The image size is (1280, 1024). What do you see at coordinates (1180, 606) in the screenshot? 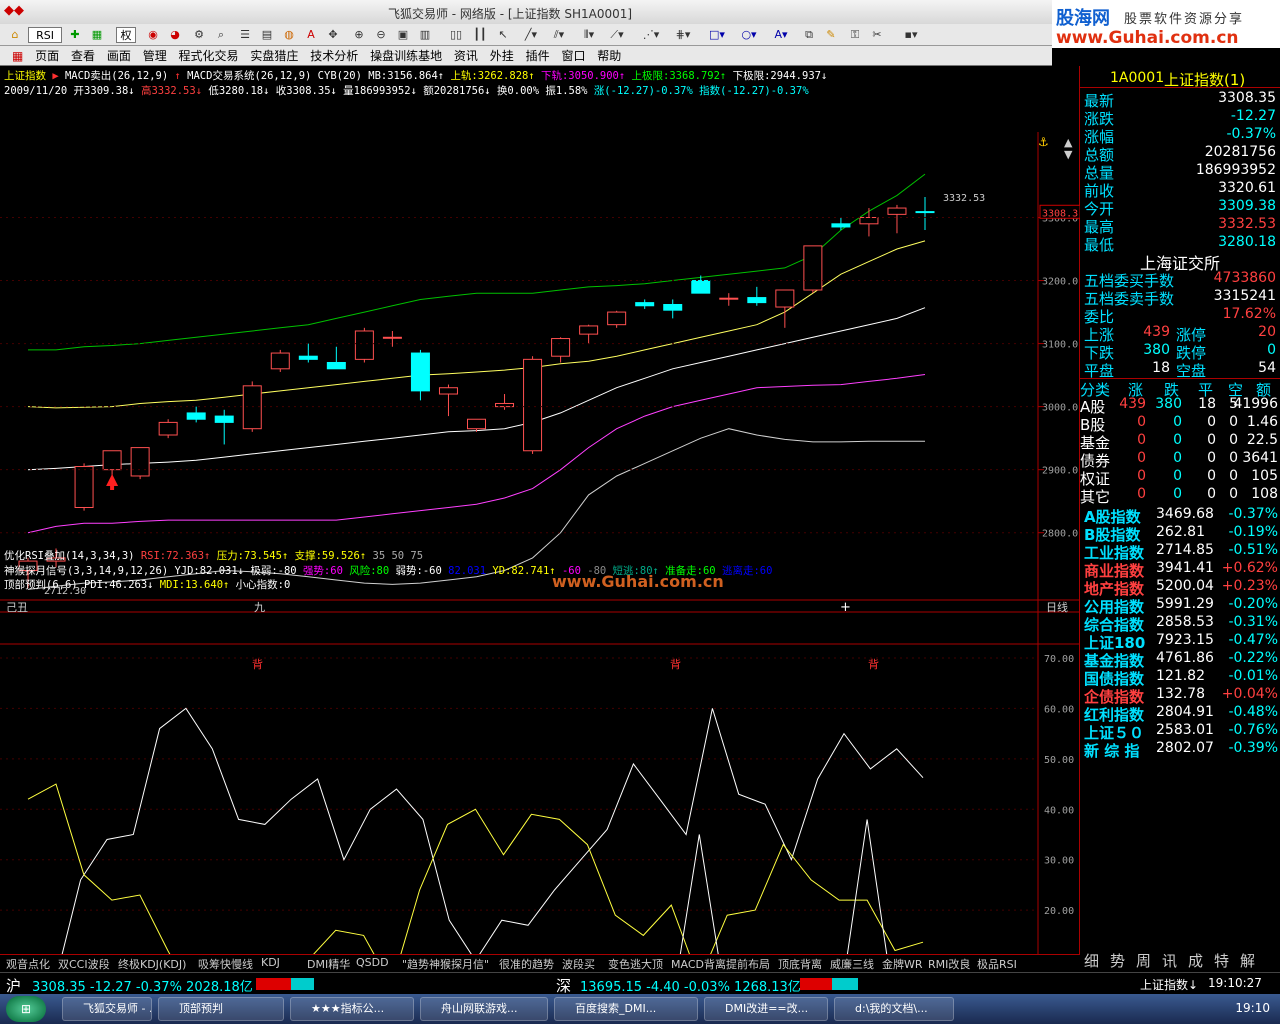
I see `index-row: 公用指数 5991.29 -0.20%` at bounding box center [1180, 606].